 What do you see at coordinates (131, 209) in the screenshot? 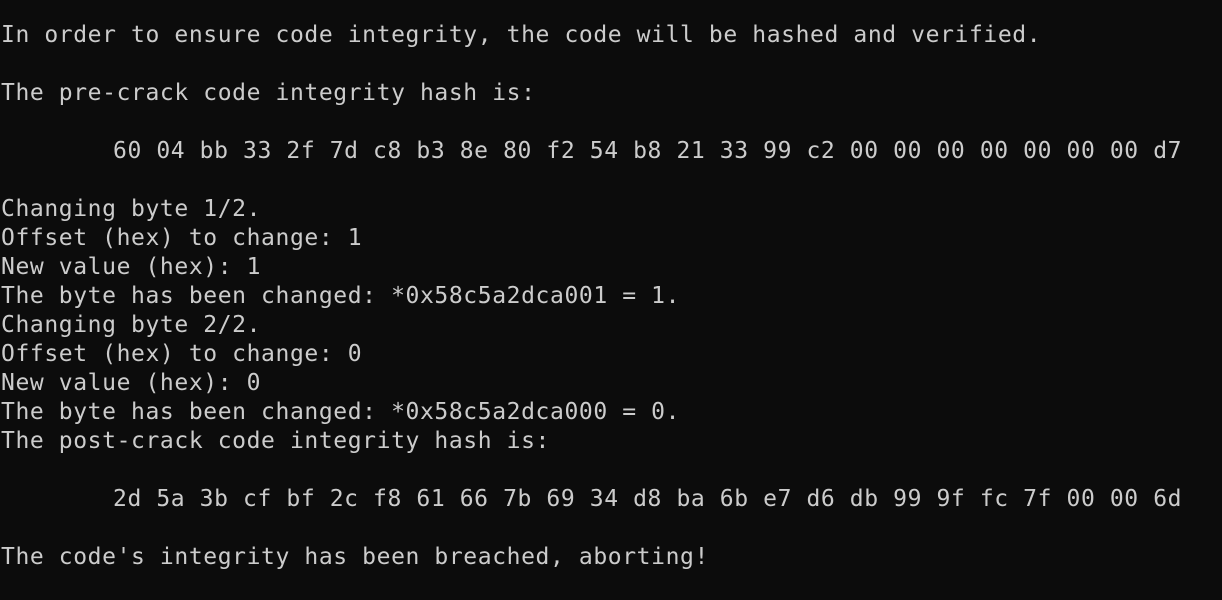
I see `changing-byte-1-line: Changing byte 1/2.` at bounding box center [131, 209].